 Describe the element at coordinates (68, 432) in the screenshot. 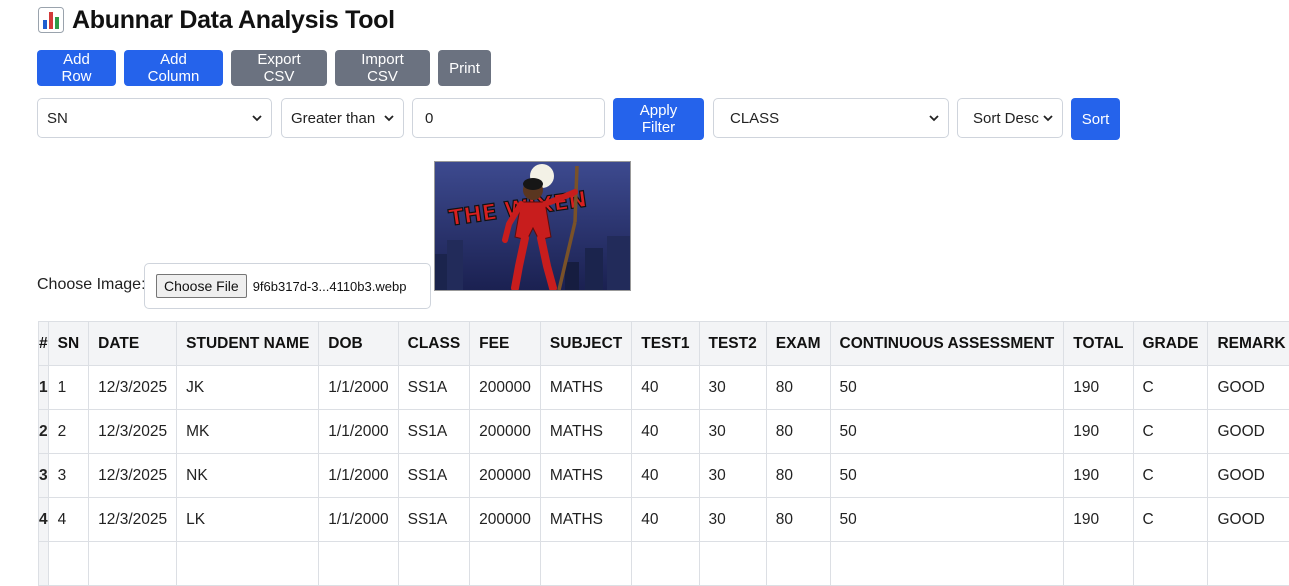

I see `cell-sn: 2` at that location.